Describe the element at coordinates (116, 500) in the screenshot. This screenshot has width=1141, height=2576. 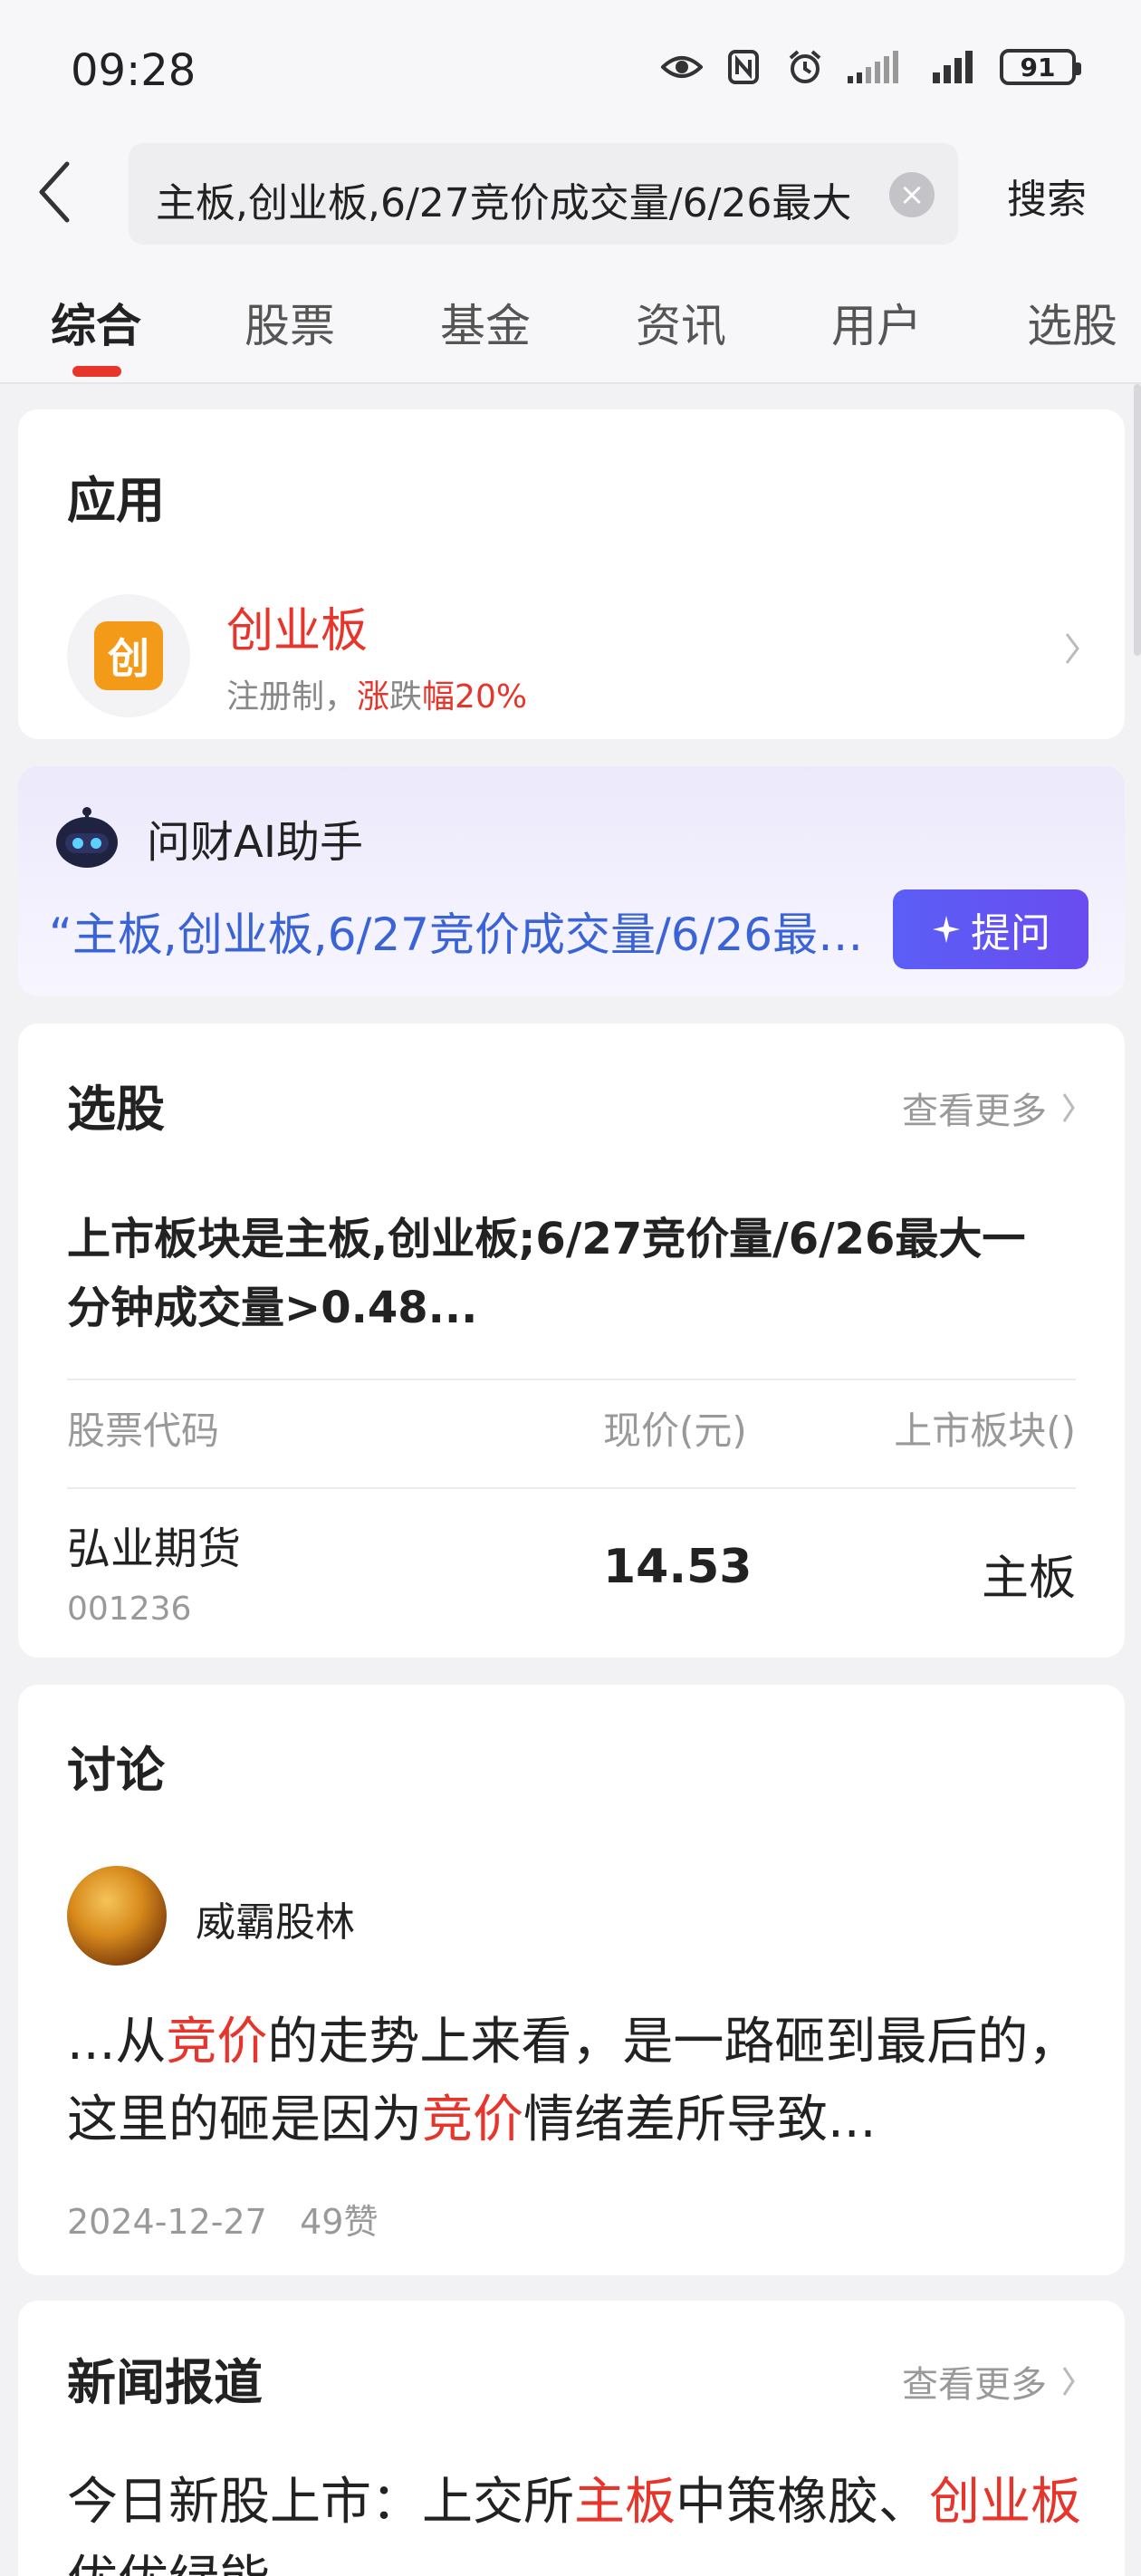
I see `apps-title: 应用` at that location.